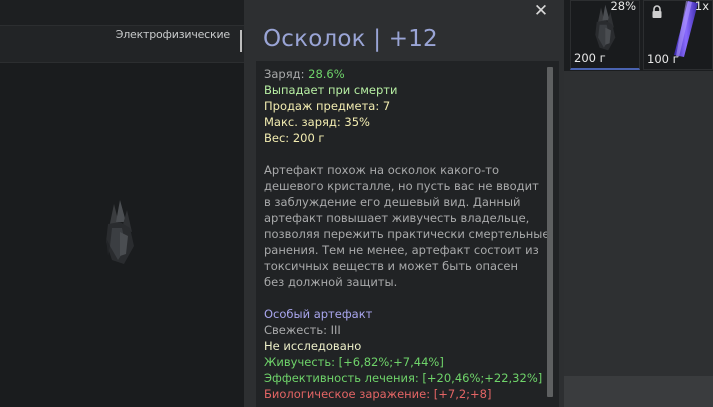  Describe the element at coordinates (172, 34) in the screenshot. I see `category-label: Электрофизические` at that location.